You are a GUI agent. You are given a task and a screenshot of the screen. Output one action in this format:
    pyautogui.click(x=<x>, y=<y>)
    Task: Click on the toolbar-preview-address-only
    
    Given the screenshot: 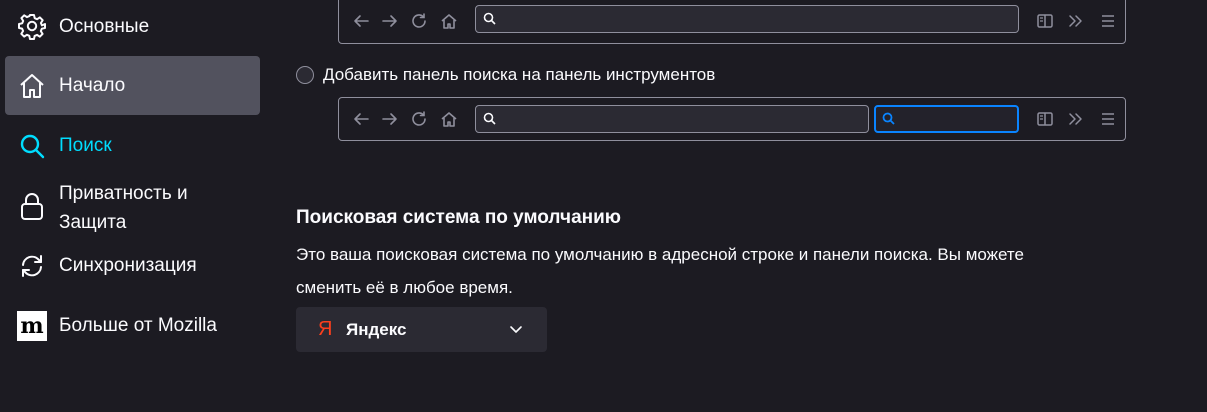 What is the action you would take?
    pyautogui.click(x=732, y=22)
    